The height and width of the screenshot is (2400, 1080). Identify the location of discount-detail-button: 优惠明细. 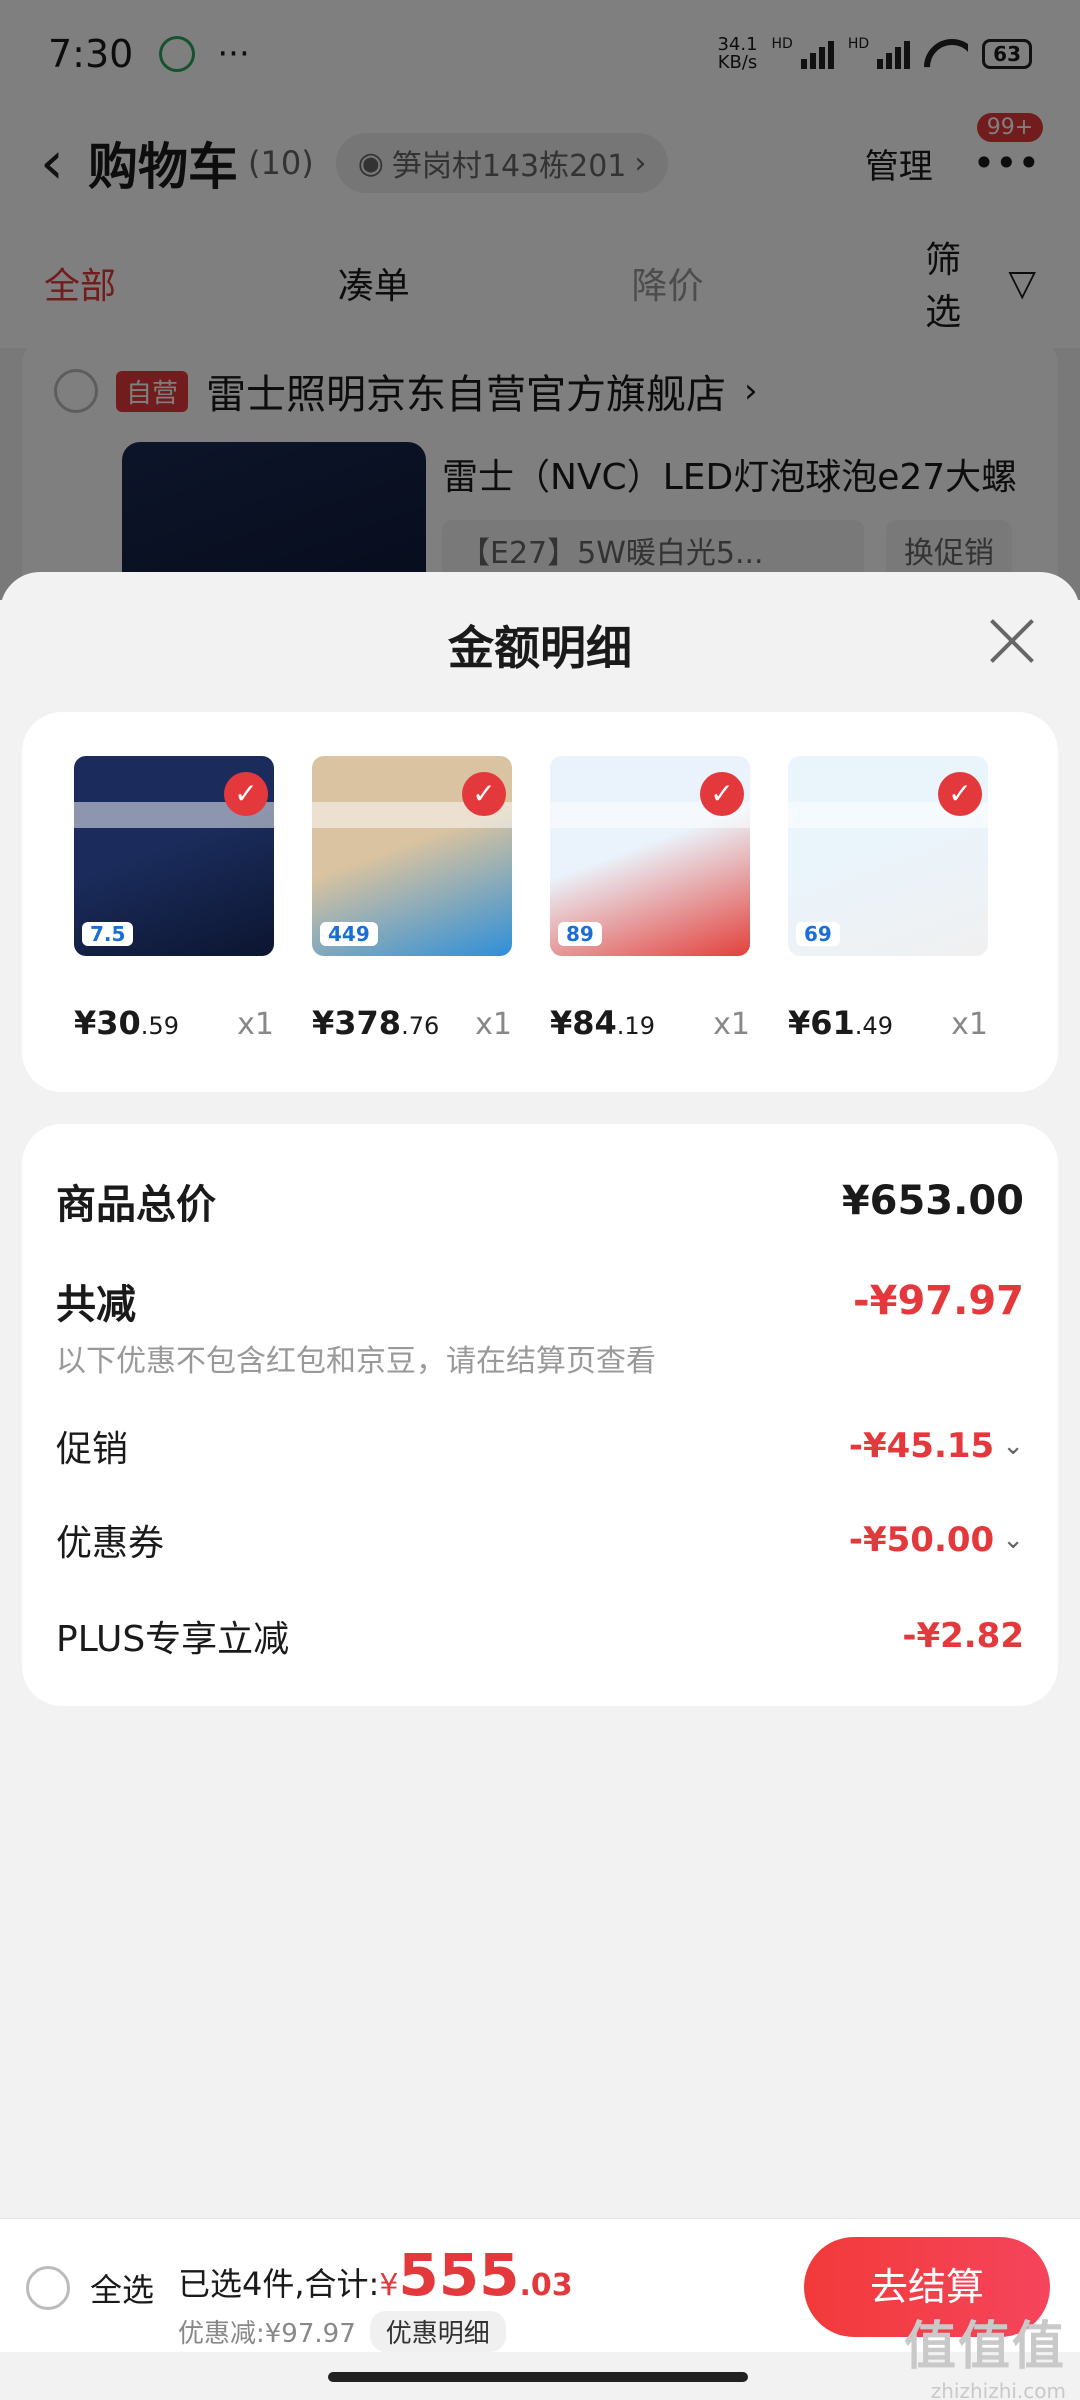
(437, 2331).